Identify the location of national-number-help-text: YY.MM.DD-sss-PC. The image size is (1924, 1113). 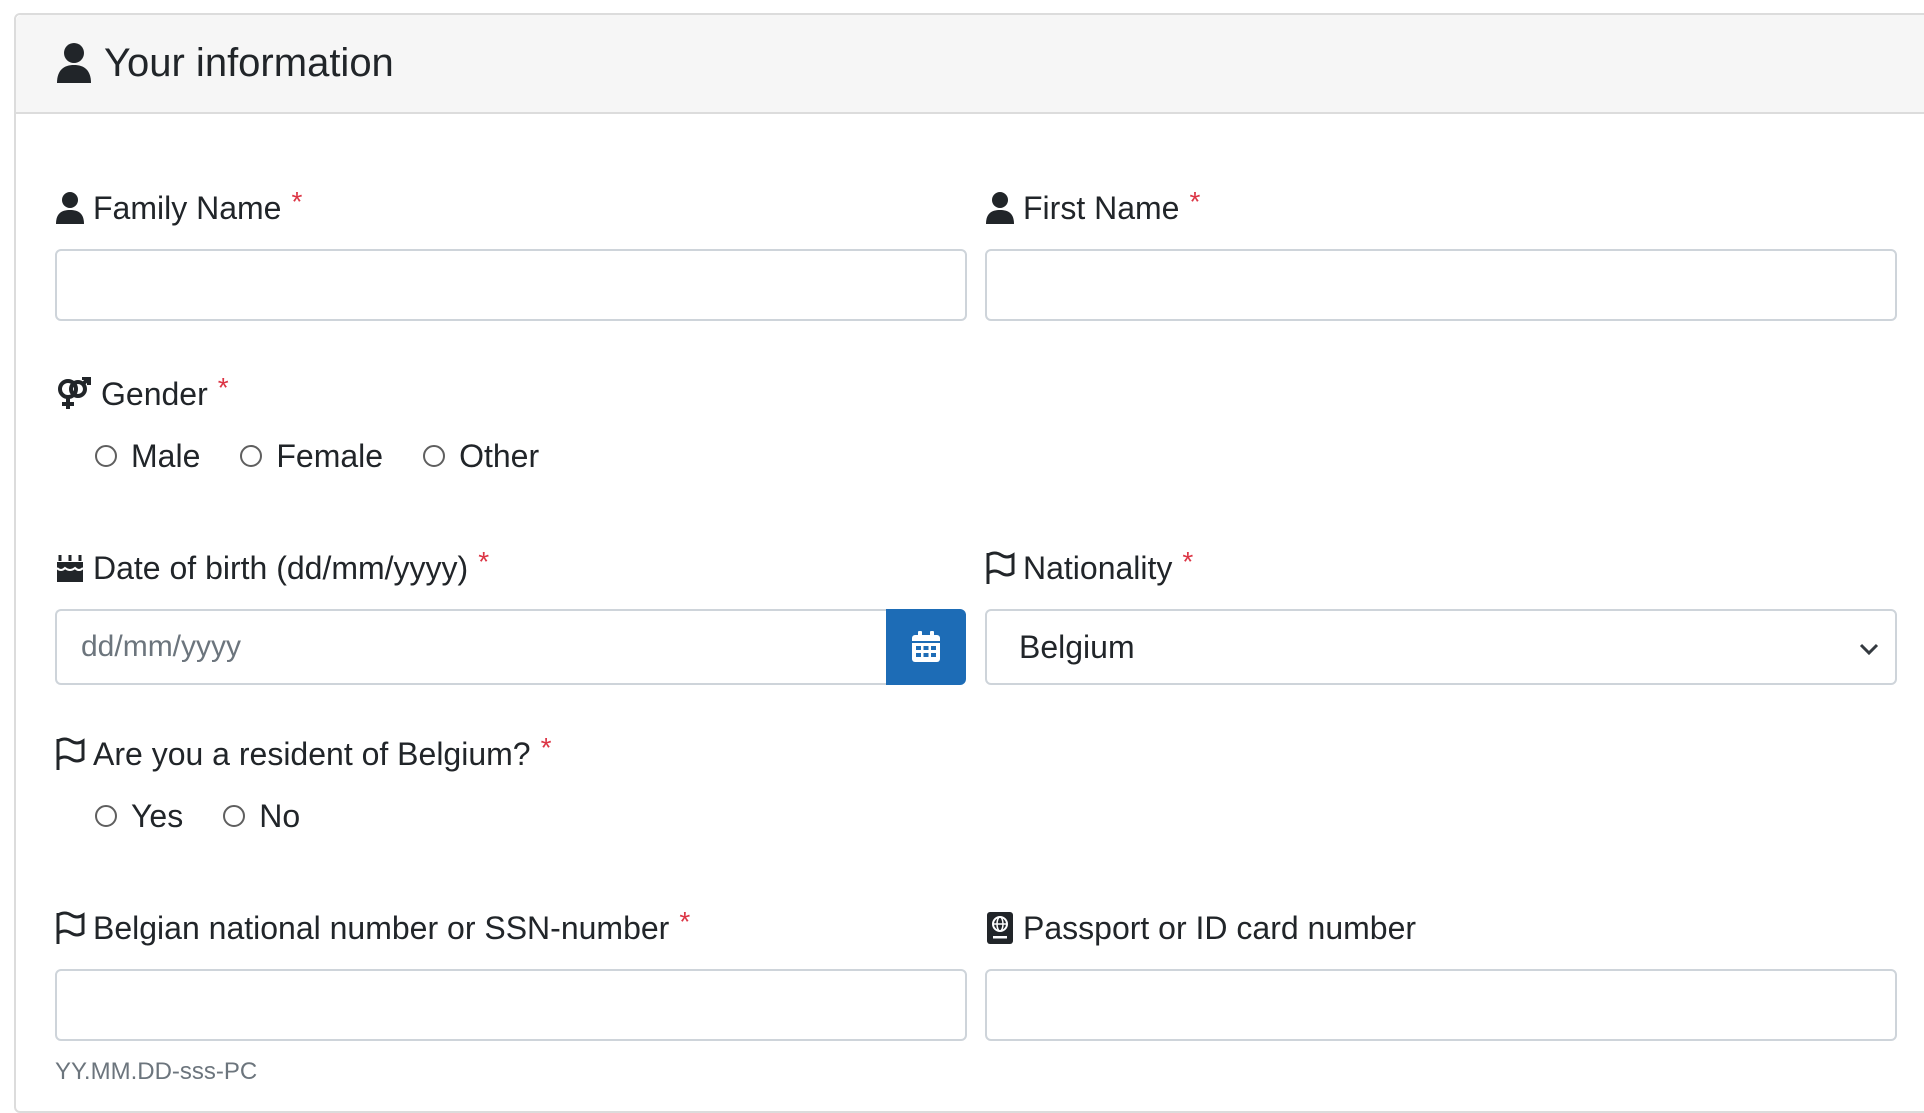
(156, 1071).